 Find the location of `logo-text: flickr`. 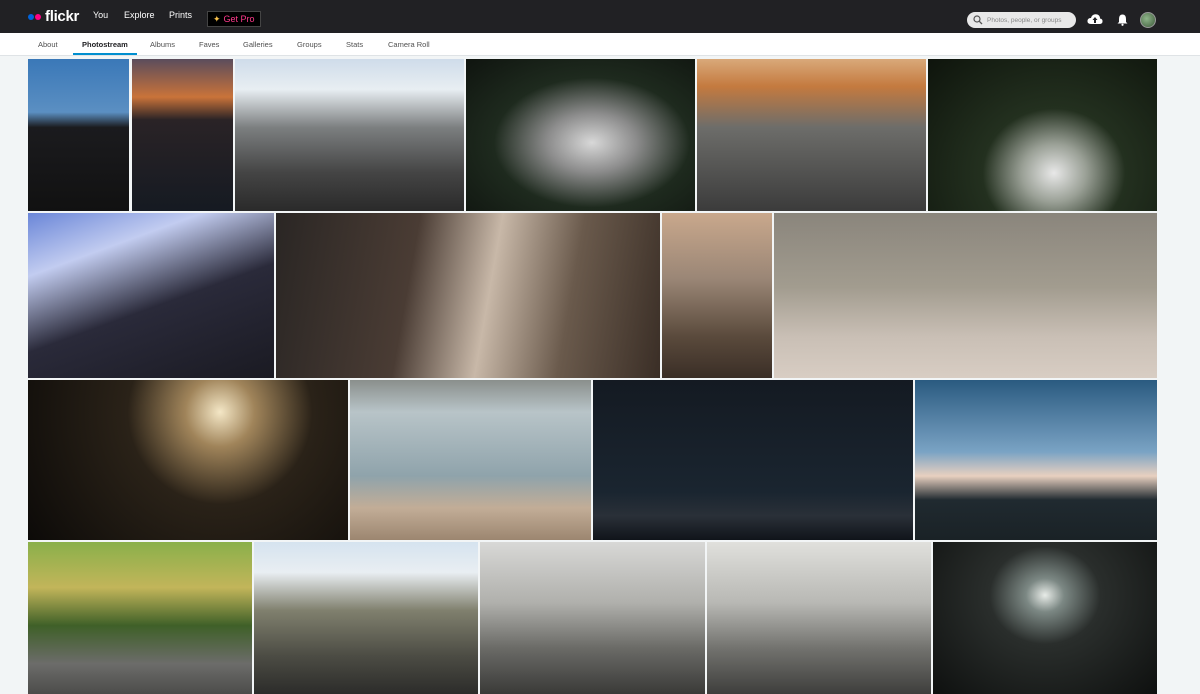

logo-text: flickr is located at coordinates (62, 16).